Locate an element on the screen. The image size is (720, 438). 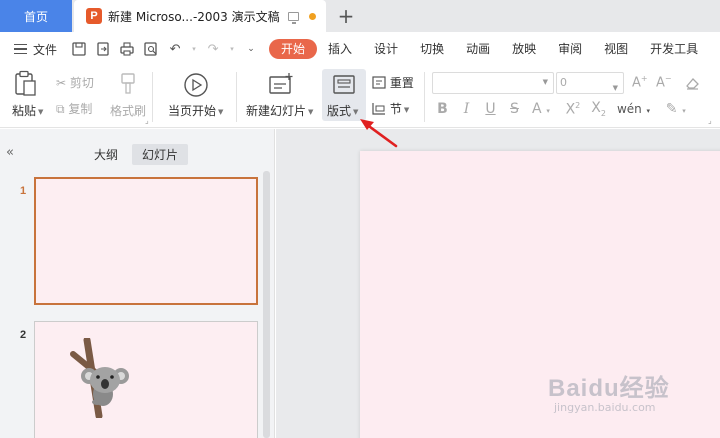
annotation-arrow is located at coordinates (379, 133).